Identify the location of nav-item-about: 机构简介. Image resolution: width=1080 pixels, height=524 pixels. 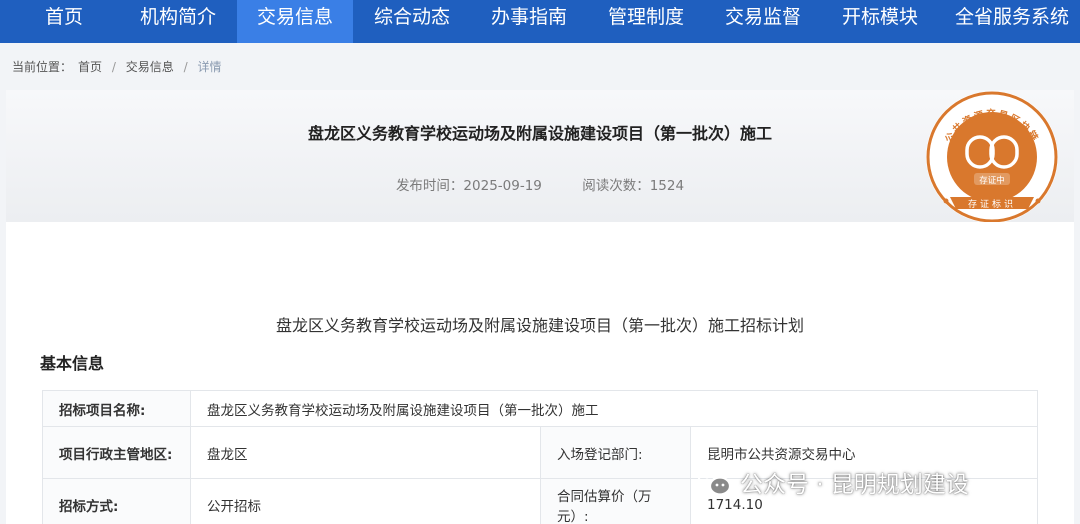
(178, 21).